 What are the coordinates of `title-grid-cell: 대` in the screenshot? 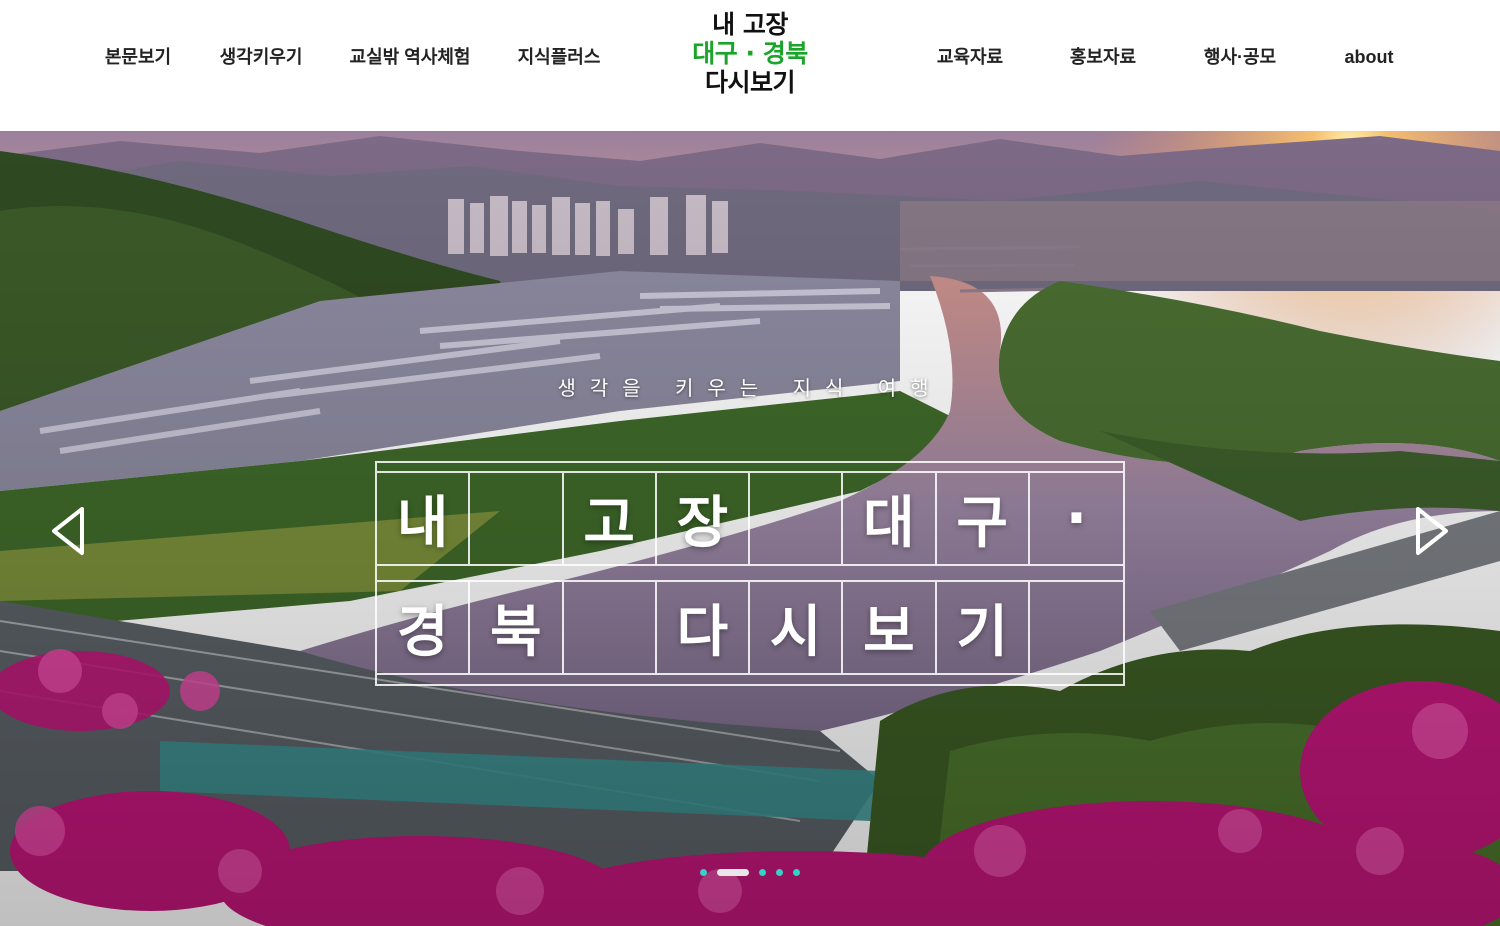 It's located at (890, 518).